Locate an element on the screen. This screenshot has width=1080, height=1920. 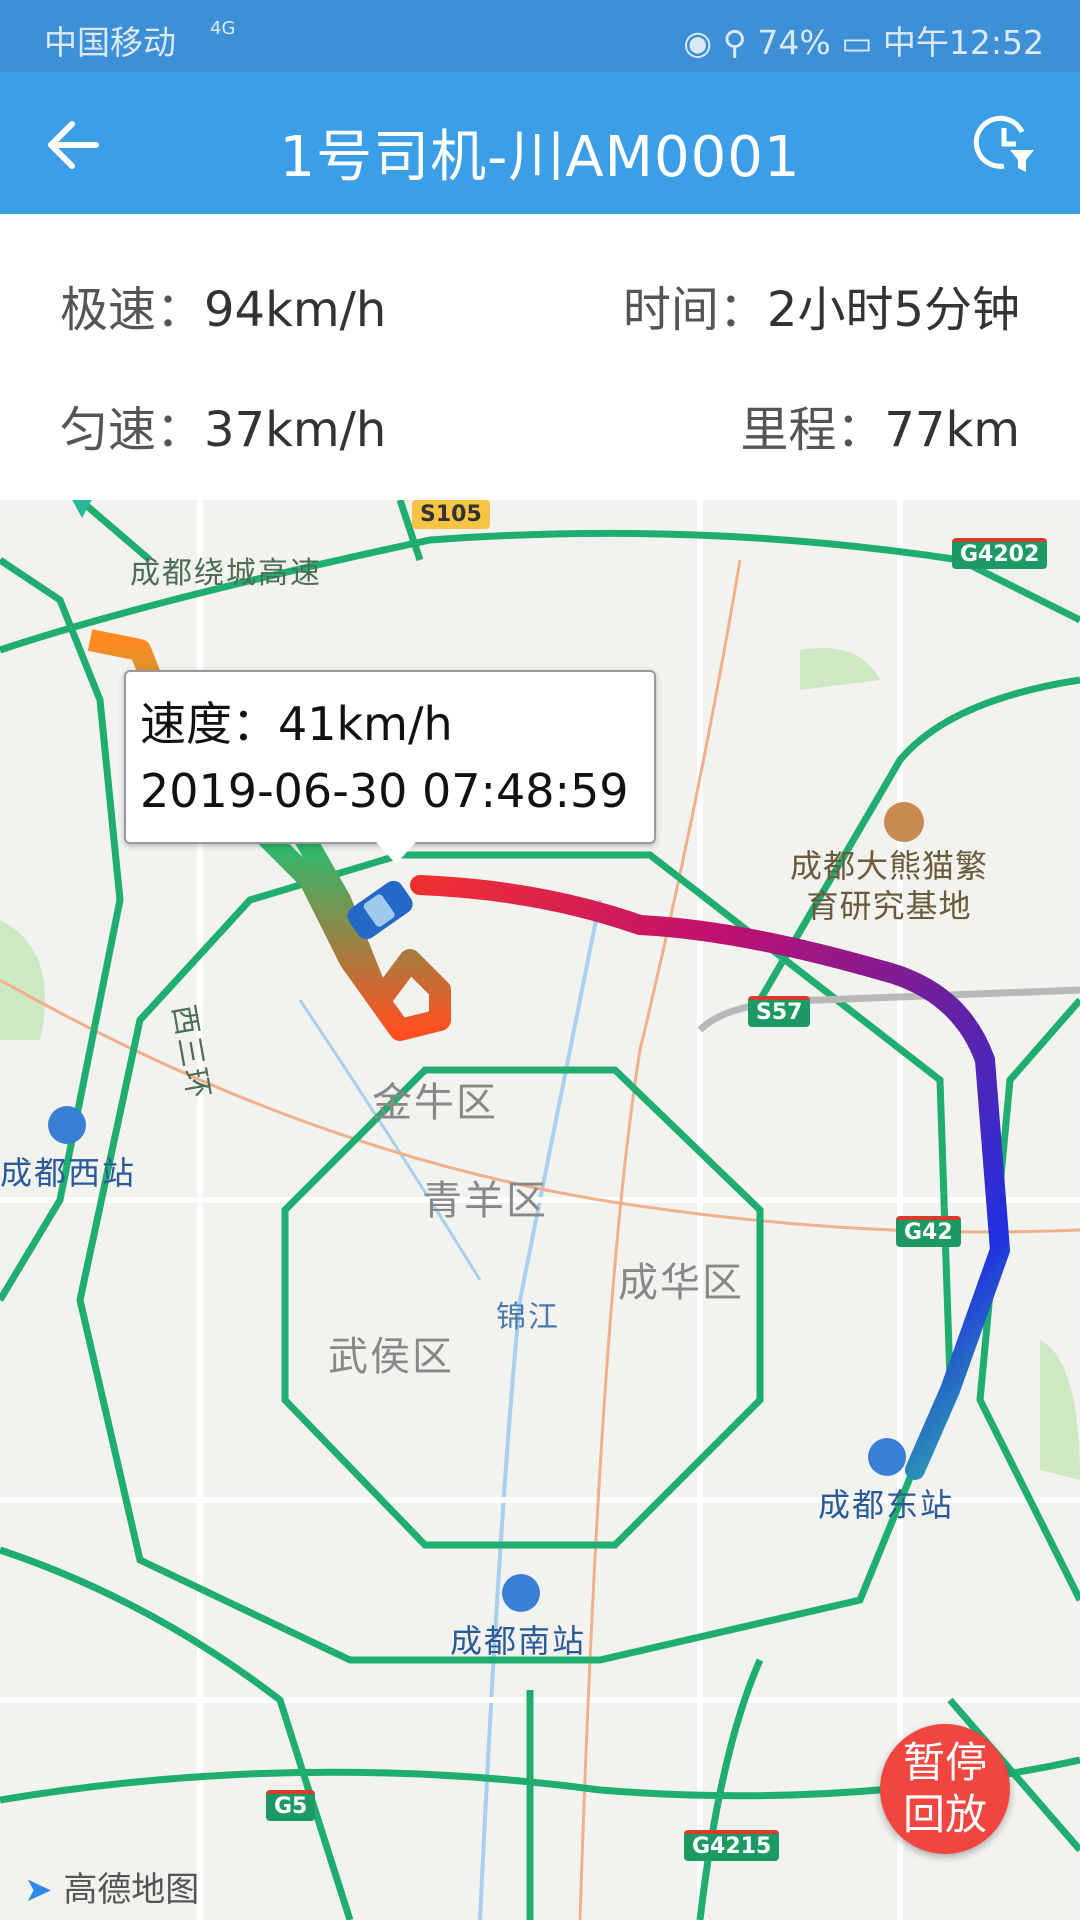
map-label-east-station: 成都东站 is located at coordinates (886, 1505).